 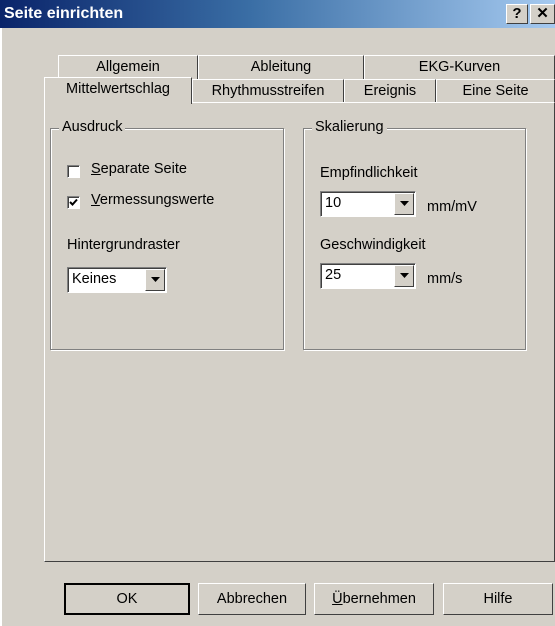 I want to click on tab-label: EKG-Kurven, so click(x=459, y=67).